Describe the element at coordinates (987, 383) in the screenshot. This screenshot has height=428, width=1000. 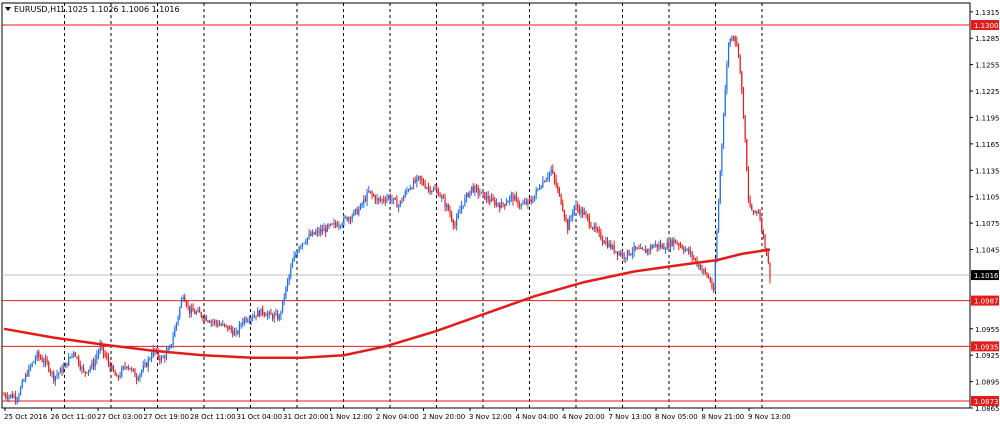
I see `y-tick-label: 1.0895` at that location.